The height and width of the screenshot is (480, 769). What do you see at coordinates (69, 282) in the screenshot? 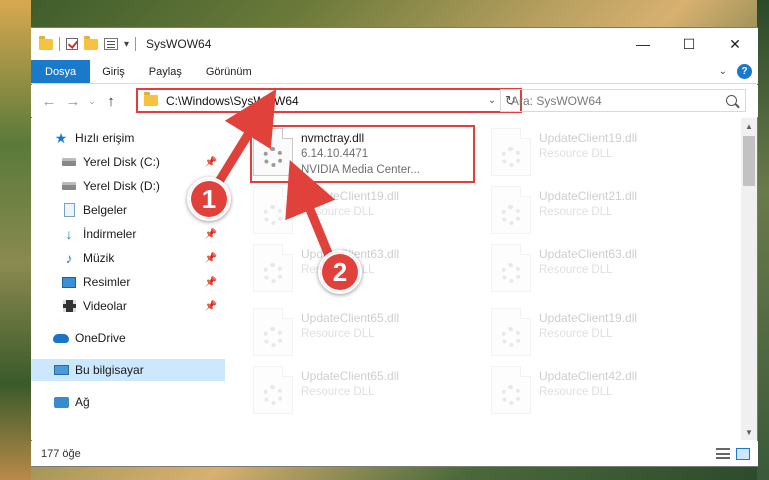
I see `pictures-icon` at bounding box center [69, 282].